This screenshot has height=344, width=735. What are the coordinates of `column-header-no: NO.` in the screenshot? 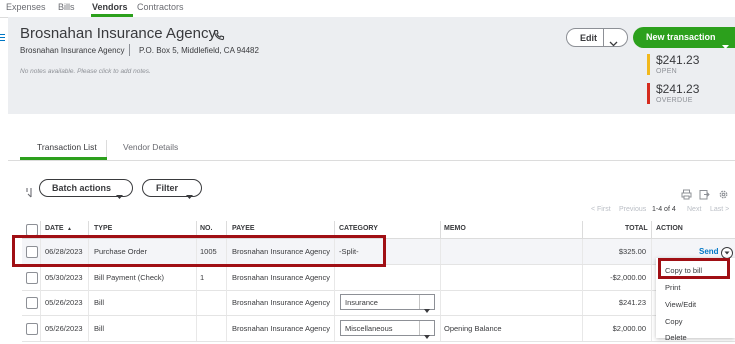 It's located at (206, 228).